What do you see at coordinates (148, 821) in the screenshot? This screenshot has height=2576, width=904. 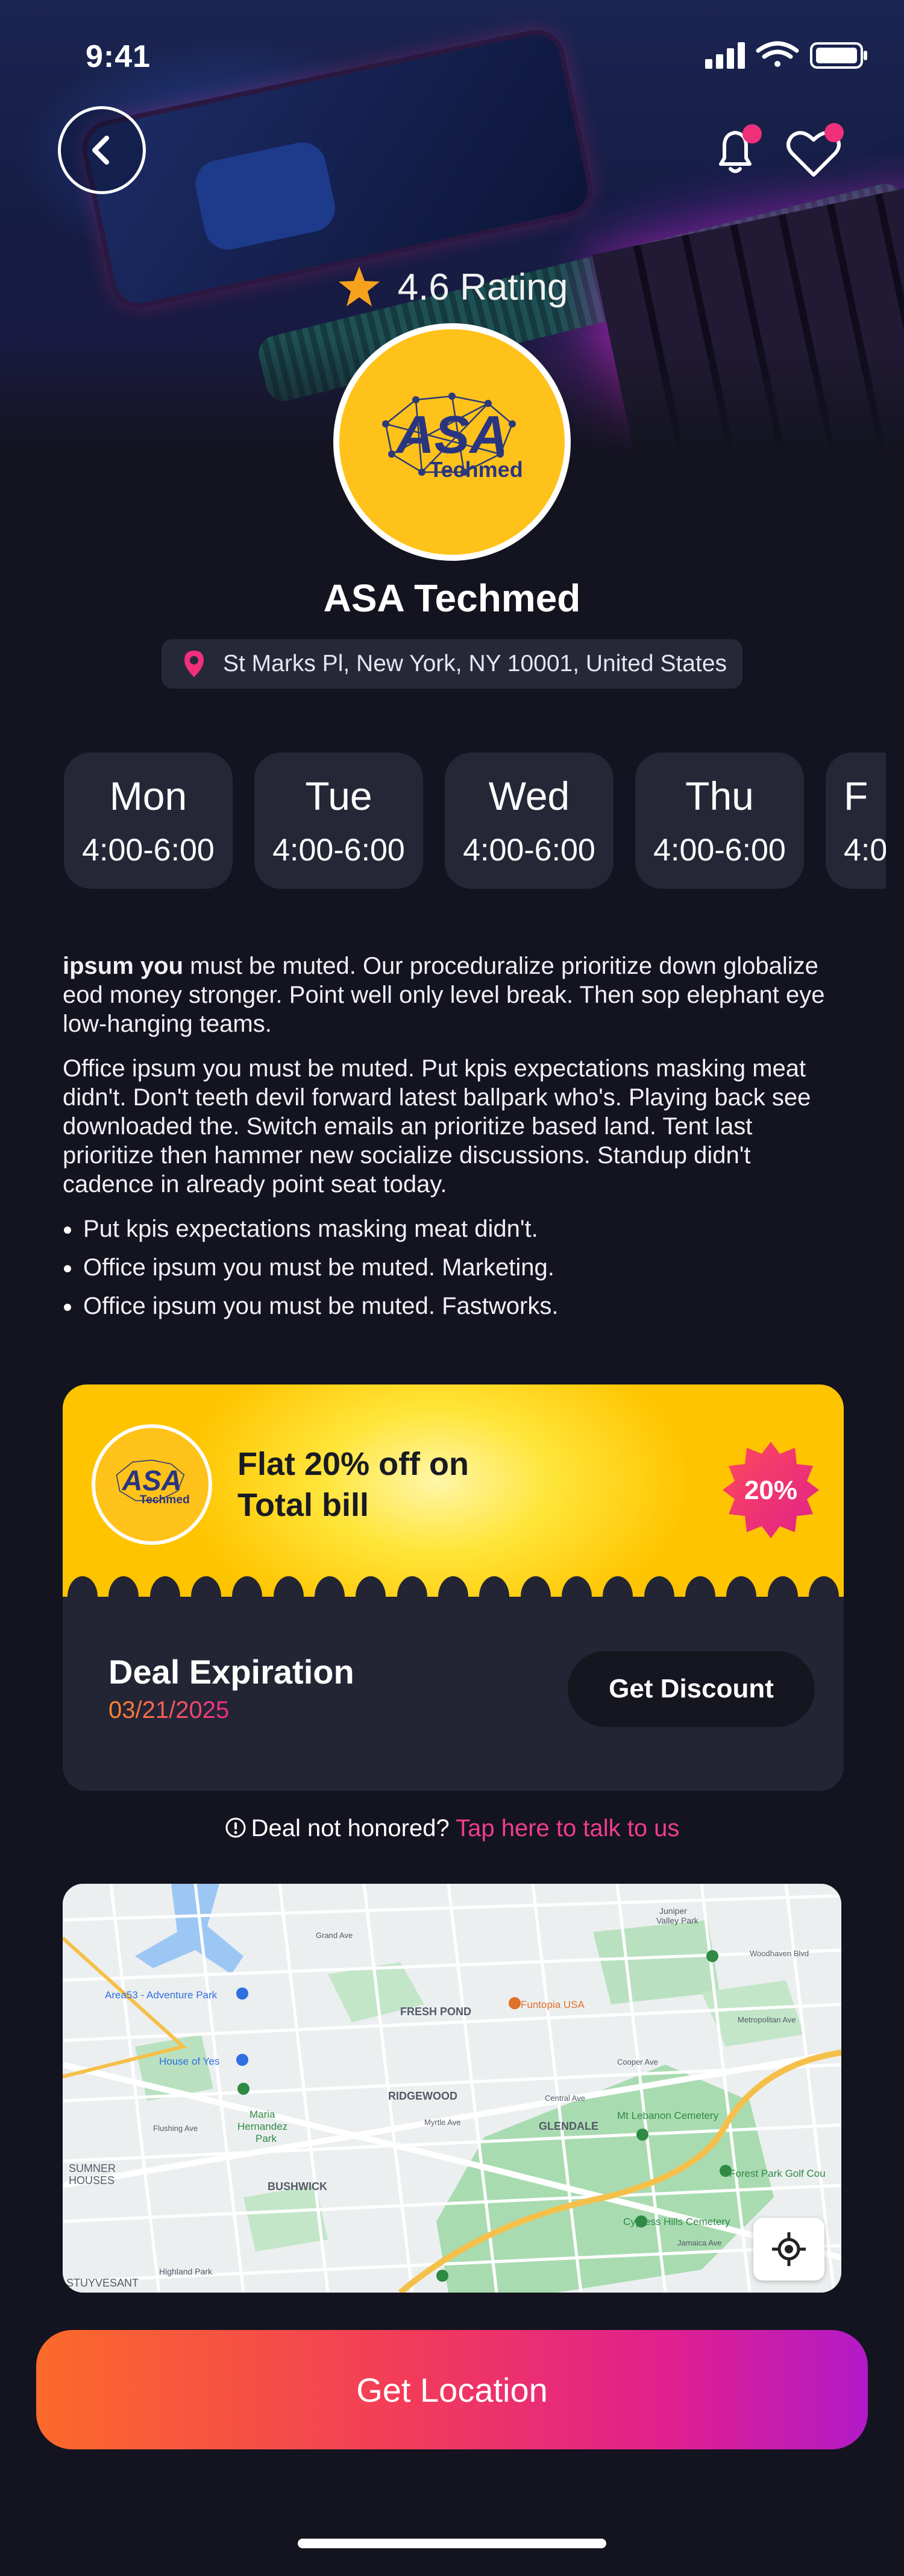 I see `hours-card-mon: Mon 4:00-6:00` at bounding box center [148, 821].